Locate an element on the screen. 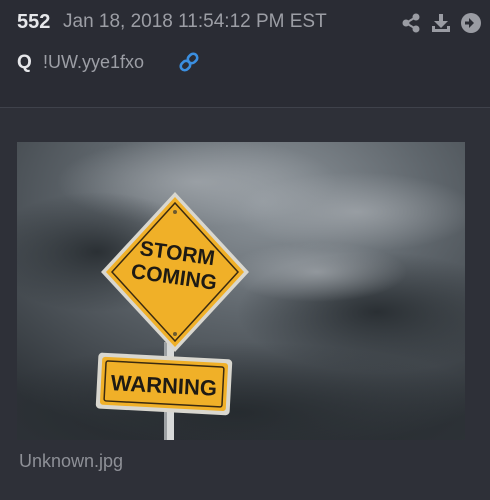  post-date: Jan 18, 2018 11:54:12 PM EST is located at coordinates (195, 21).